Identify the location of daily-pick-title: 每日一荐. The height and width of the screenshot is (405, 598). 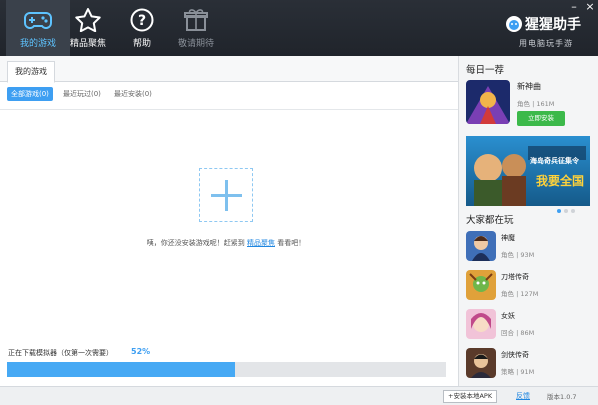
(485, 70).